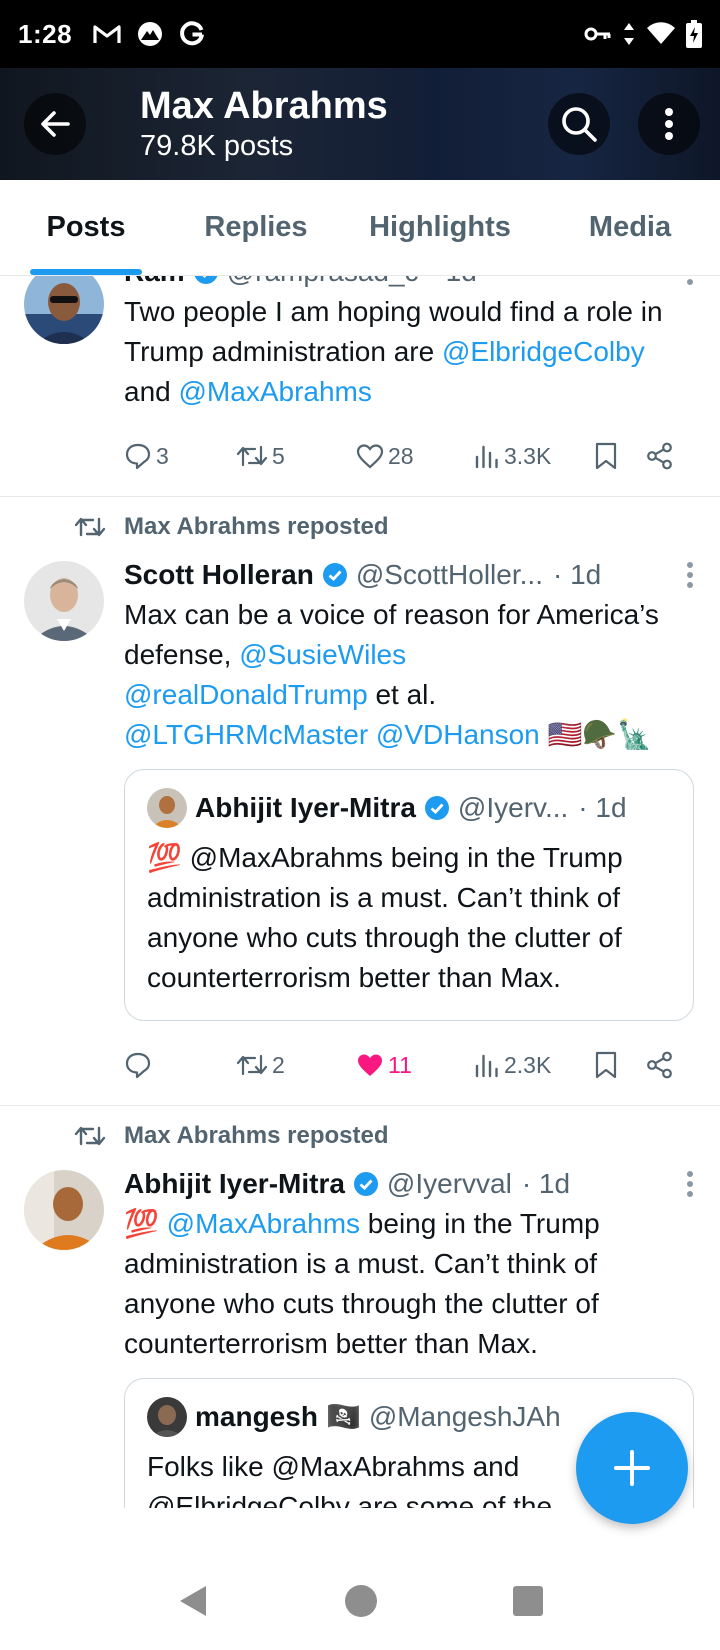 This screenshot has width=720, height=1650. Describe the element at coordinates (401, 455) in the screenshot. I see `like-count: 28` at that location.